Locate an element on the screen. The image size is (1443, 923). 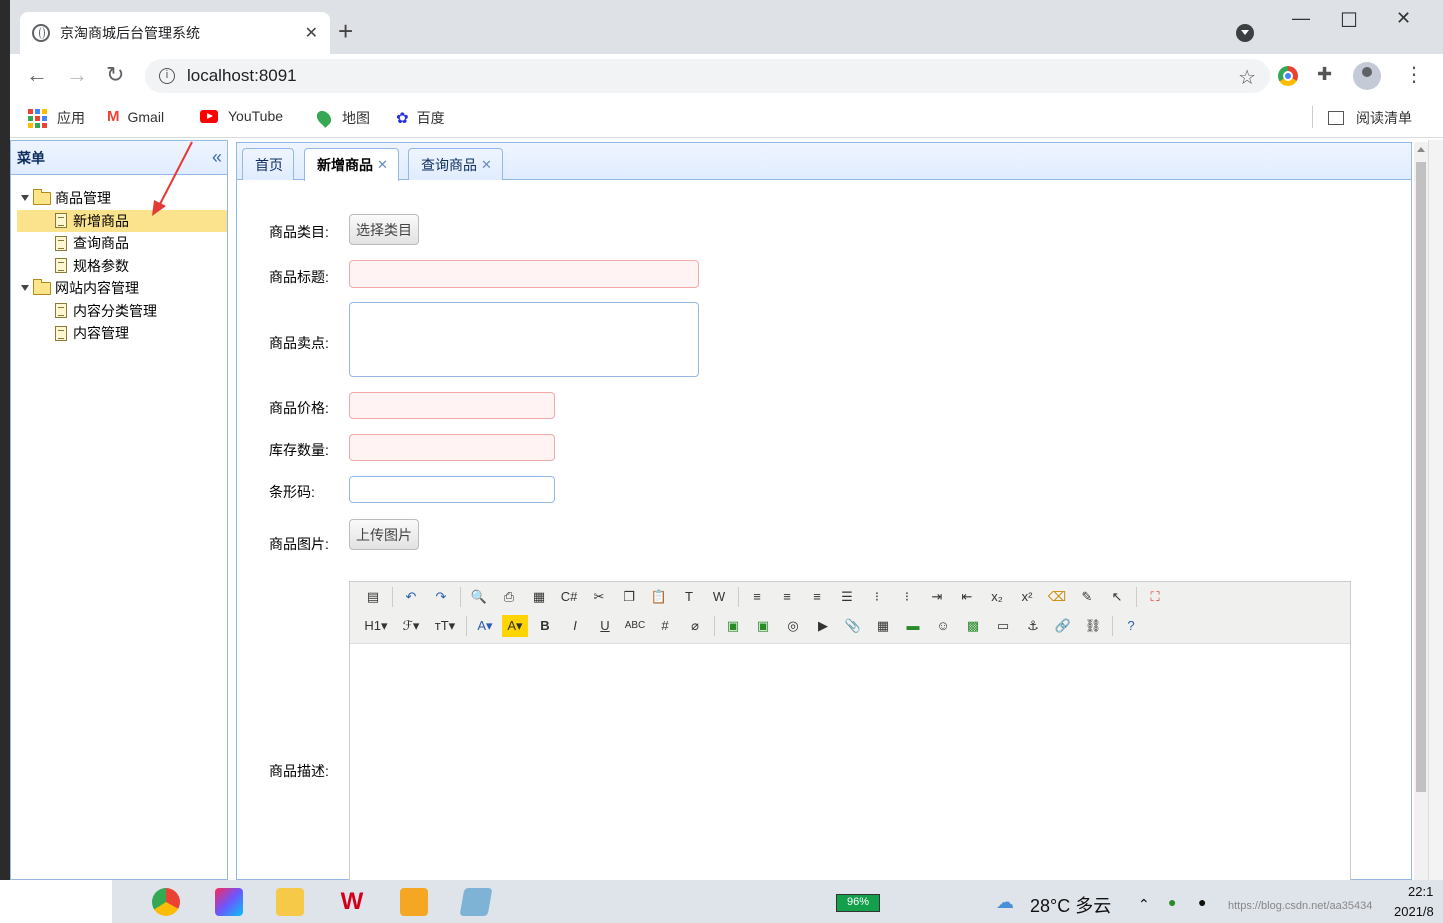
subscript-icon: x₂ is located at coordinates (997, 597).